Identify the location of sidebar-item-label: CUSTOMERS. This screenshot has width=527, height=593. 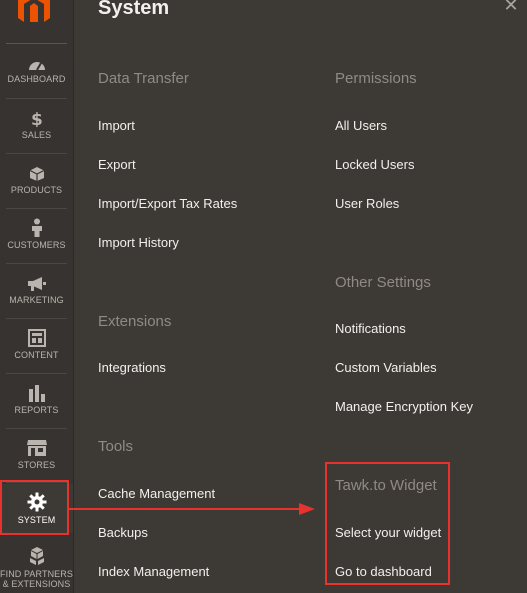
(36, 245).